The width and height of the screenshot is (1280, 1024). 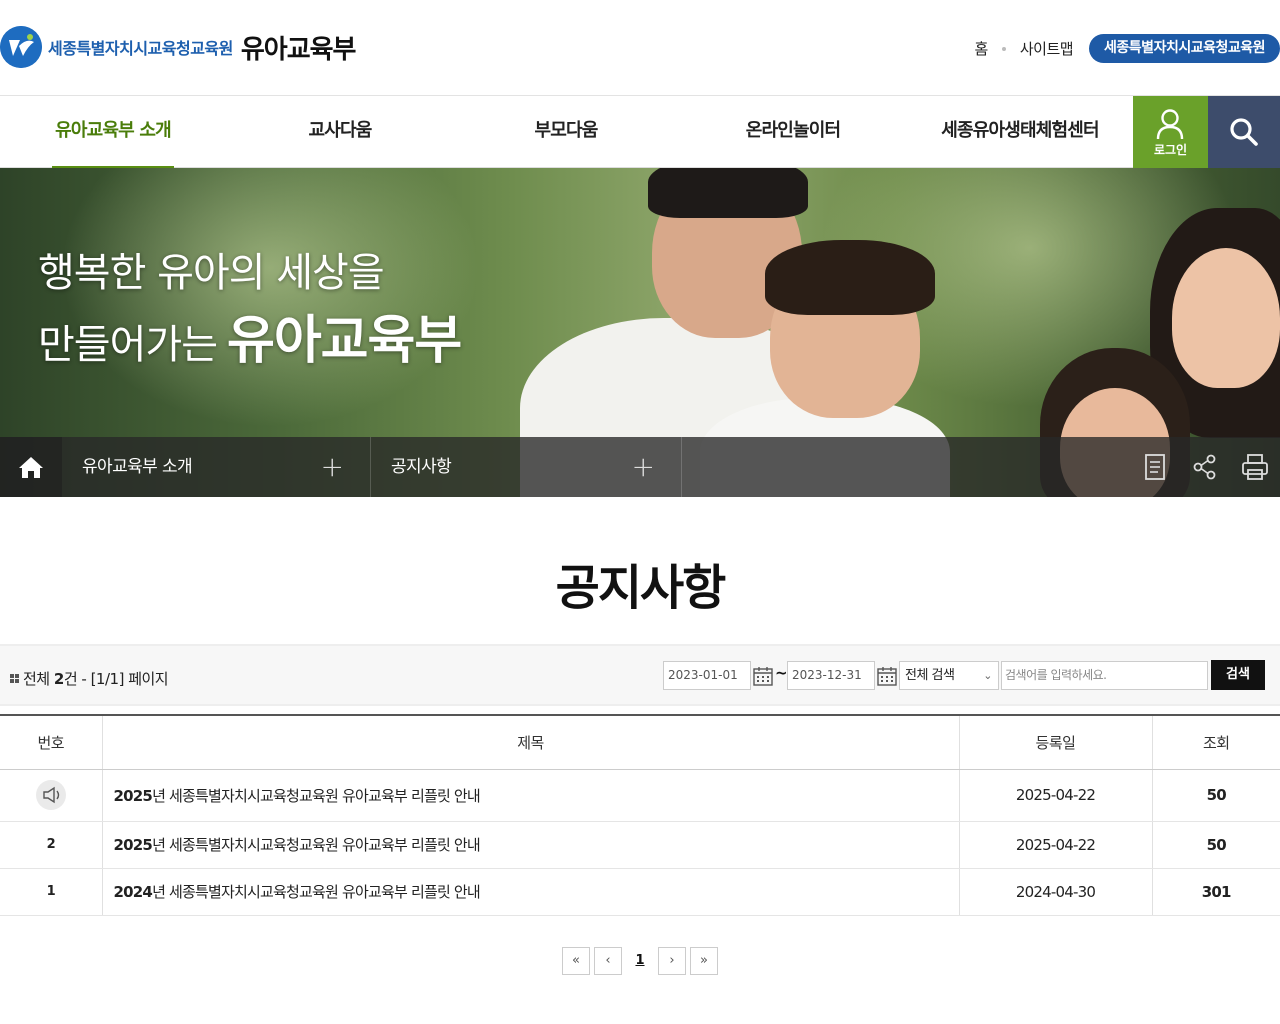 What do you see at coordinates (641, 588) in the screenshot?
I see `page-title: 공지사항` at bounding box center [641, 588].